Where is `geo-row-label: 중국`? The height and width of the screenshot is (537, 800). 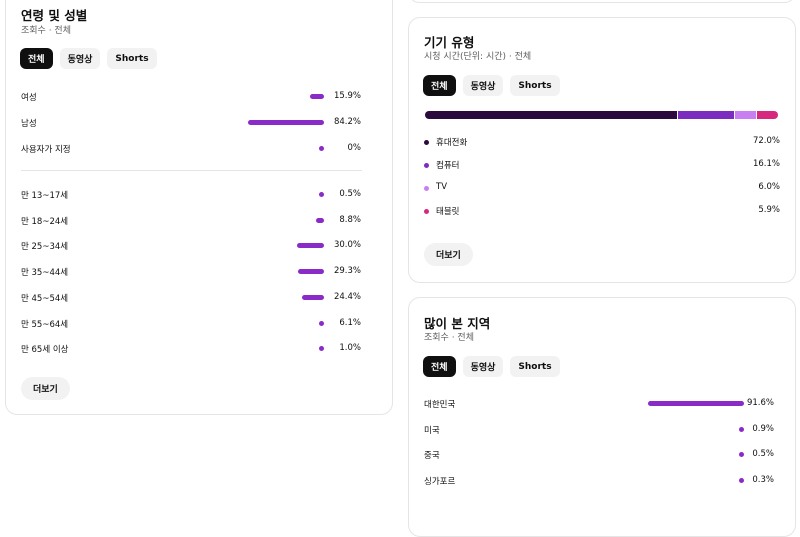 geo-row-label: 중국 is located at coordinates (432, 456).